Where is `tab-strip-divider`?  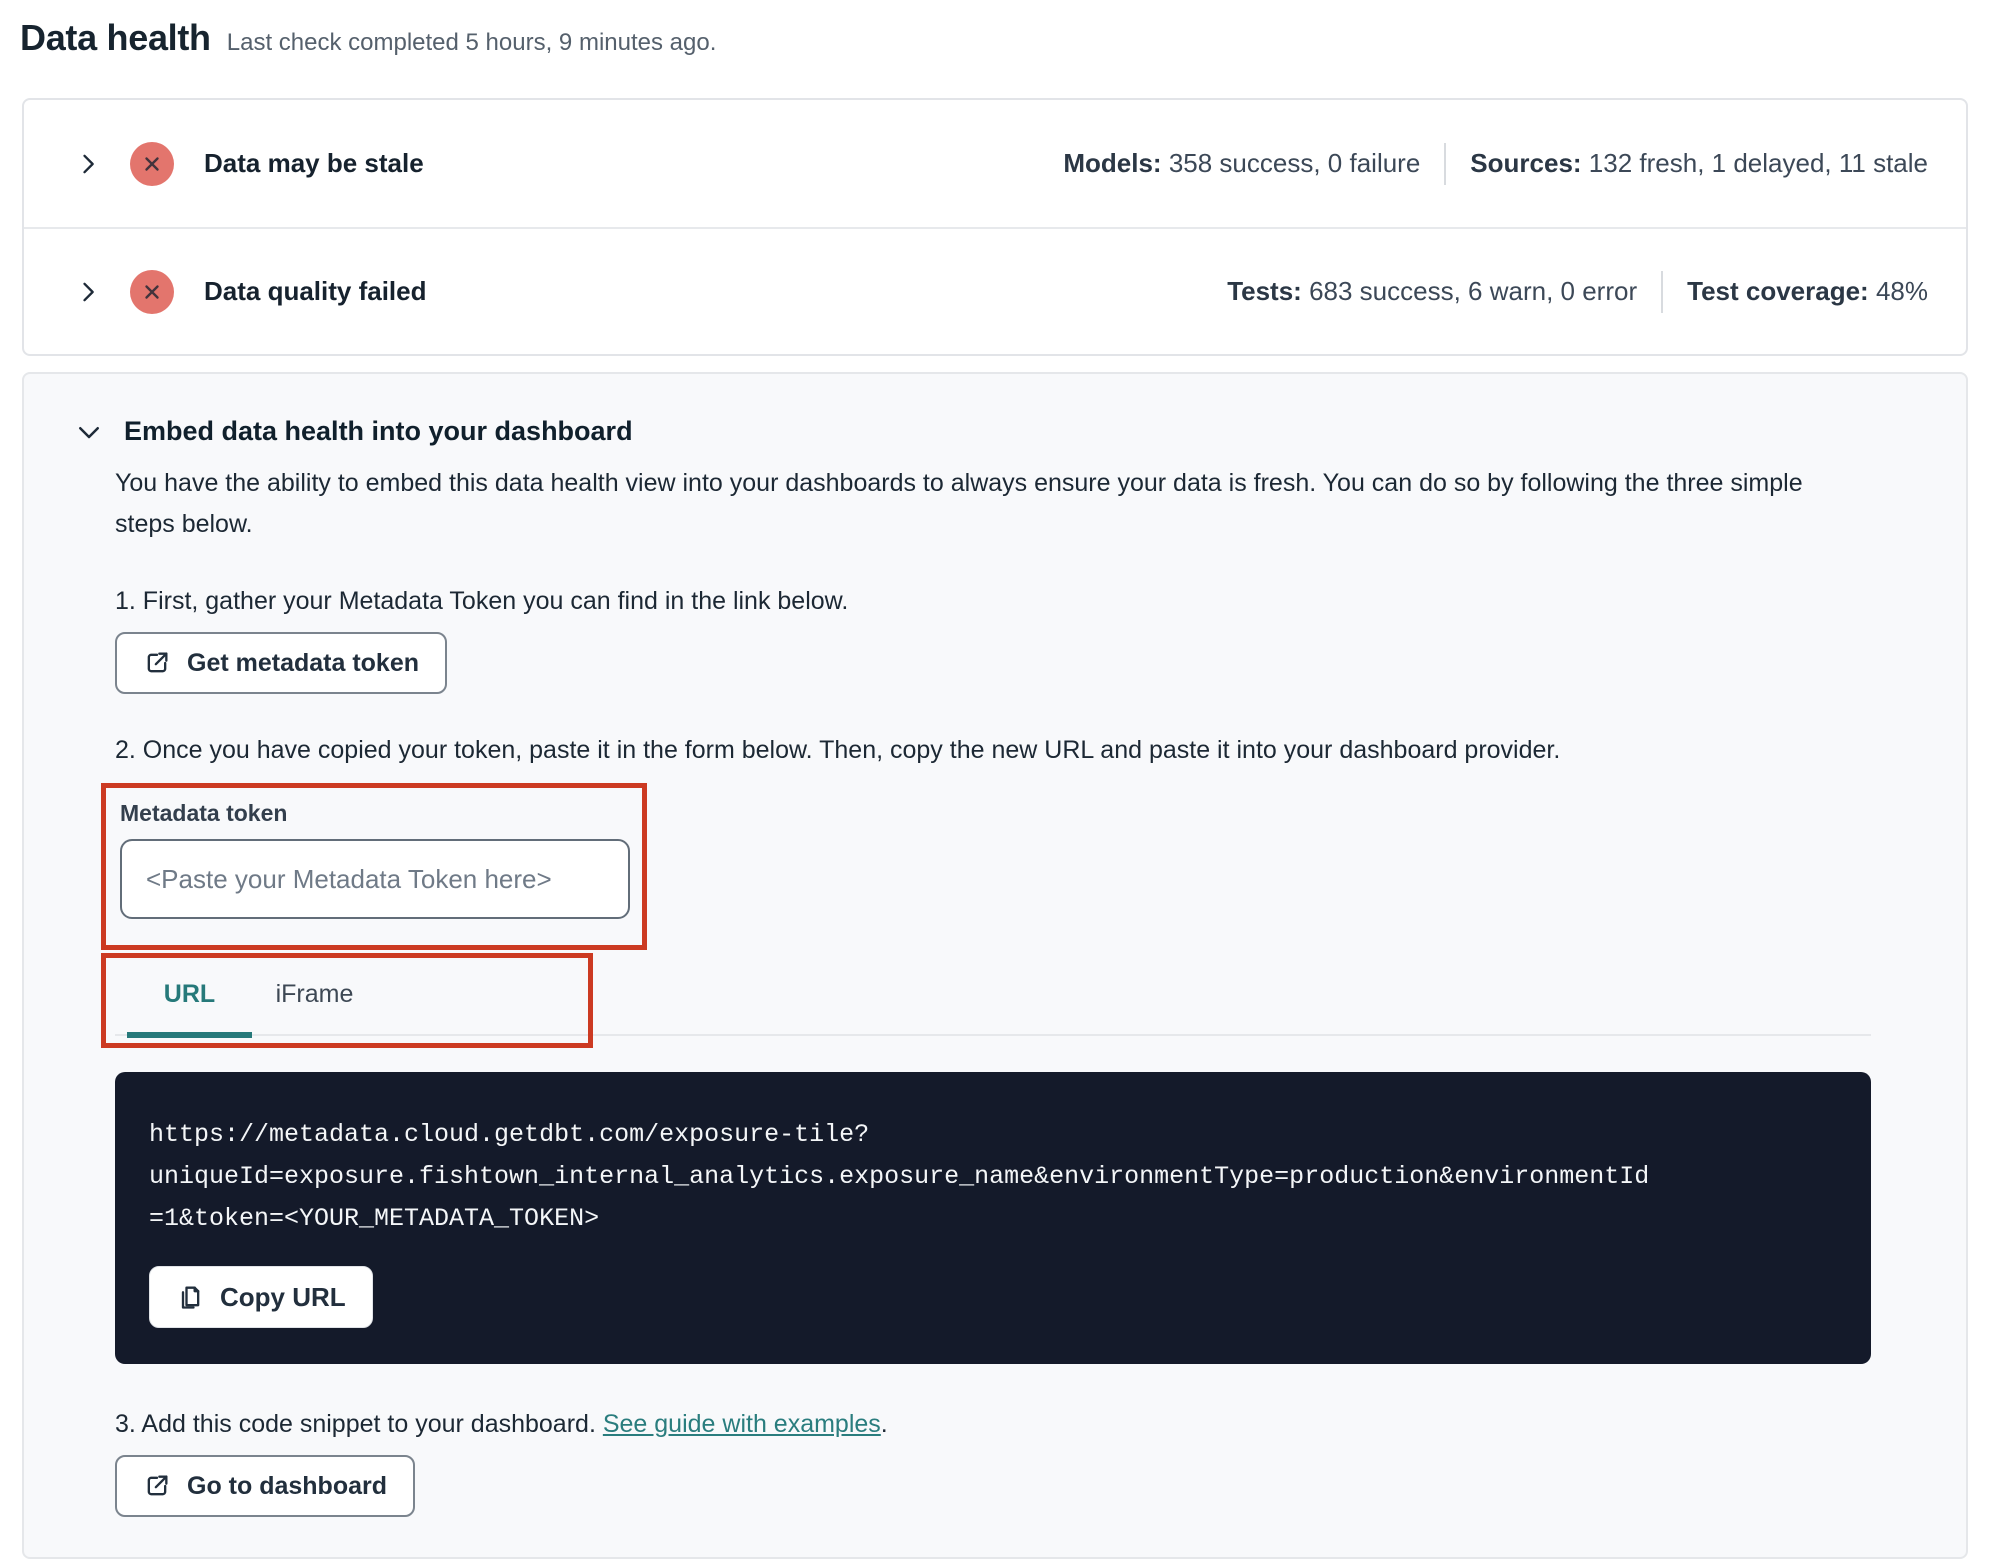 tab-strip-divider is located at coordinates (993, 1035).